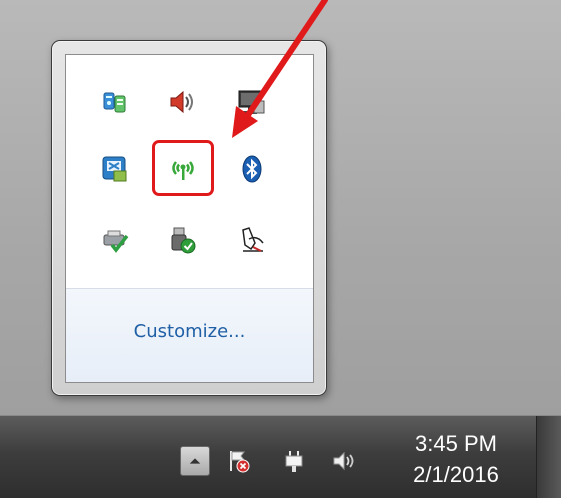 Image resolution: width=561 pixels, height=498 pixels. What do you see at coordinates (548, 457) in the screenshot?
I see `show-desktop-button` at bounding box center [548, 457].